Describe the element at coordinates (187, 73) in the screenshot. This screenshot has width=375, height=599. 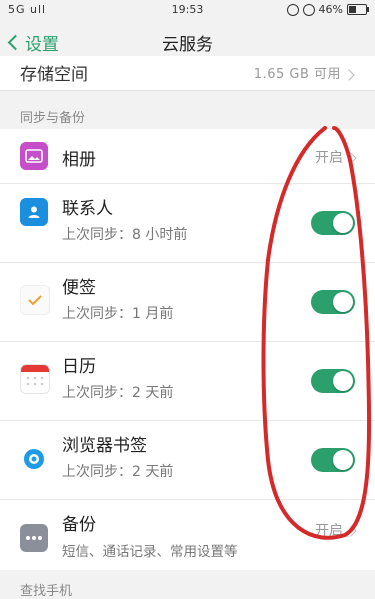
I see `storage-row: 存储空间 1.65 GB 可用` at that location.